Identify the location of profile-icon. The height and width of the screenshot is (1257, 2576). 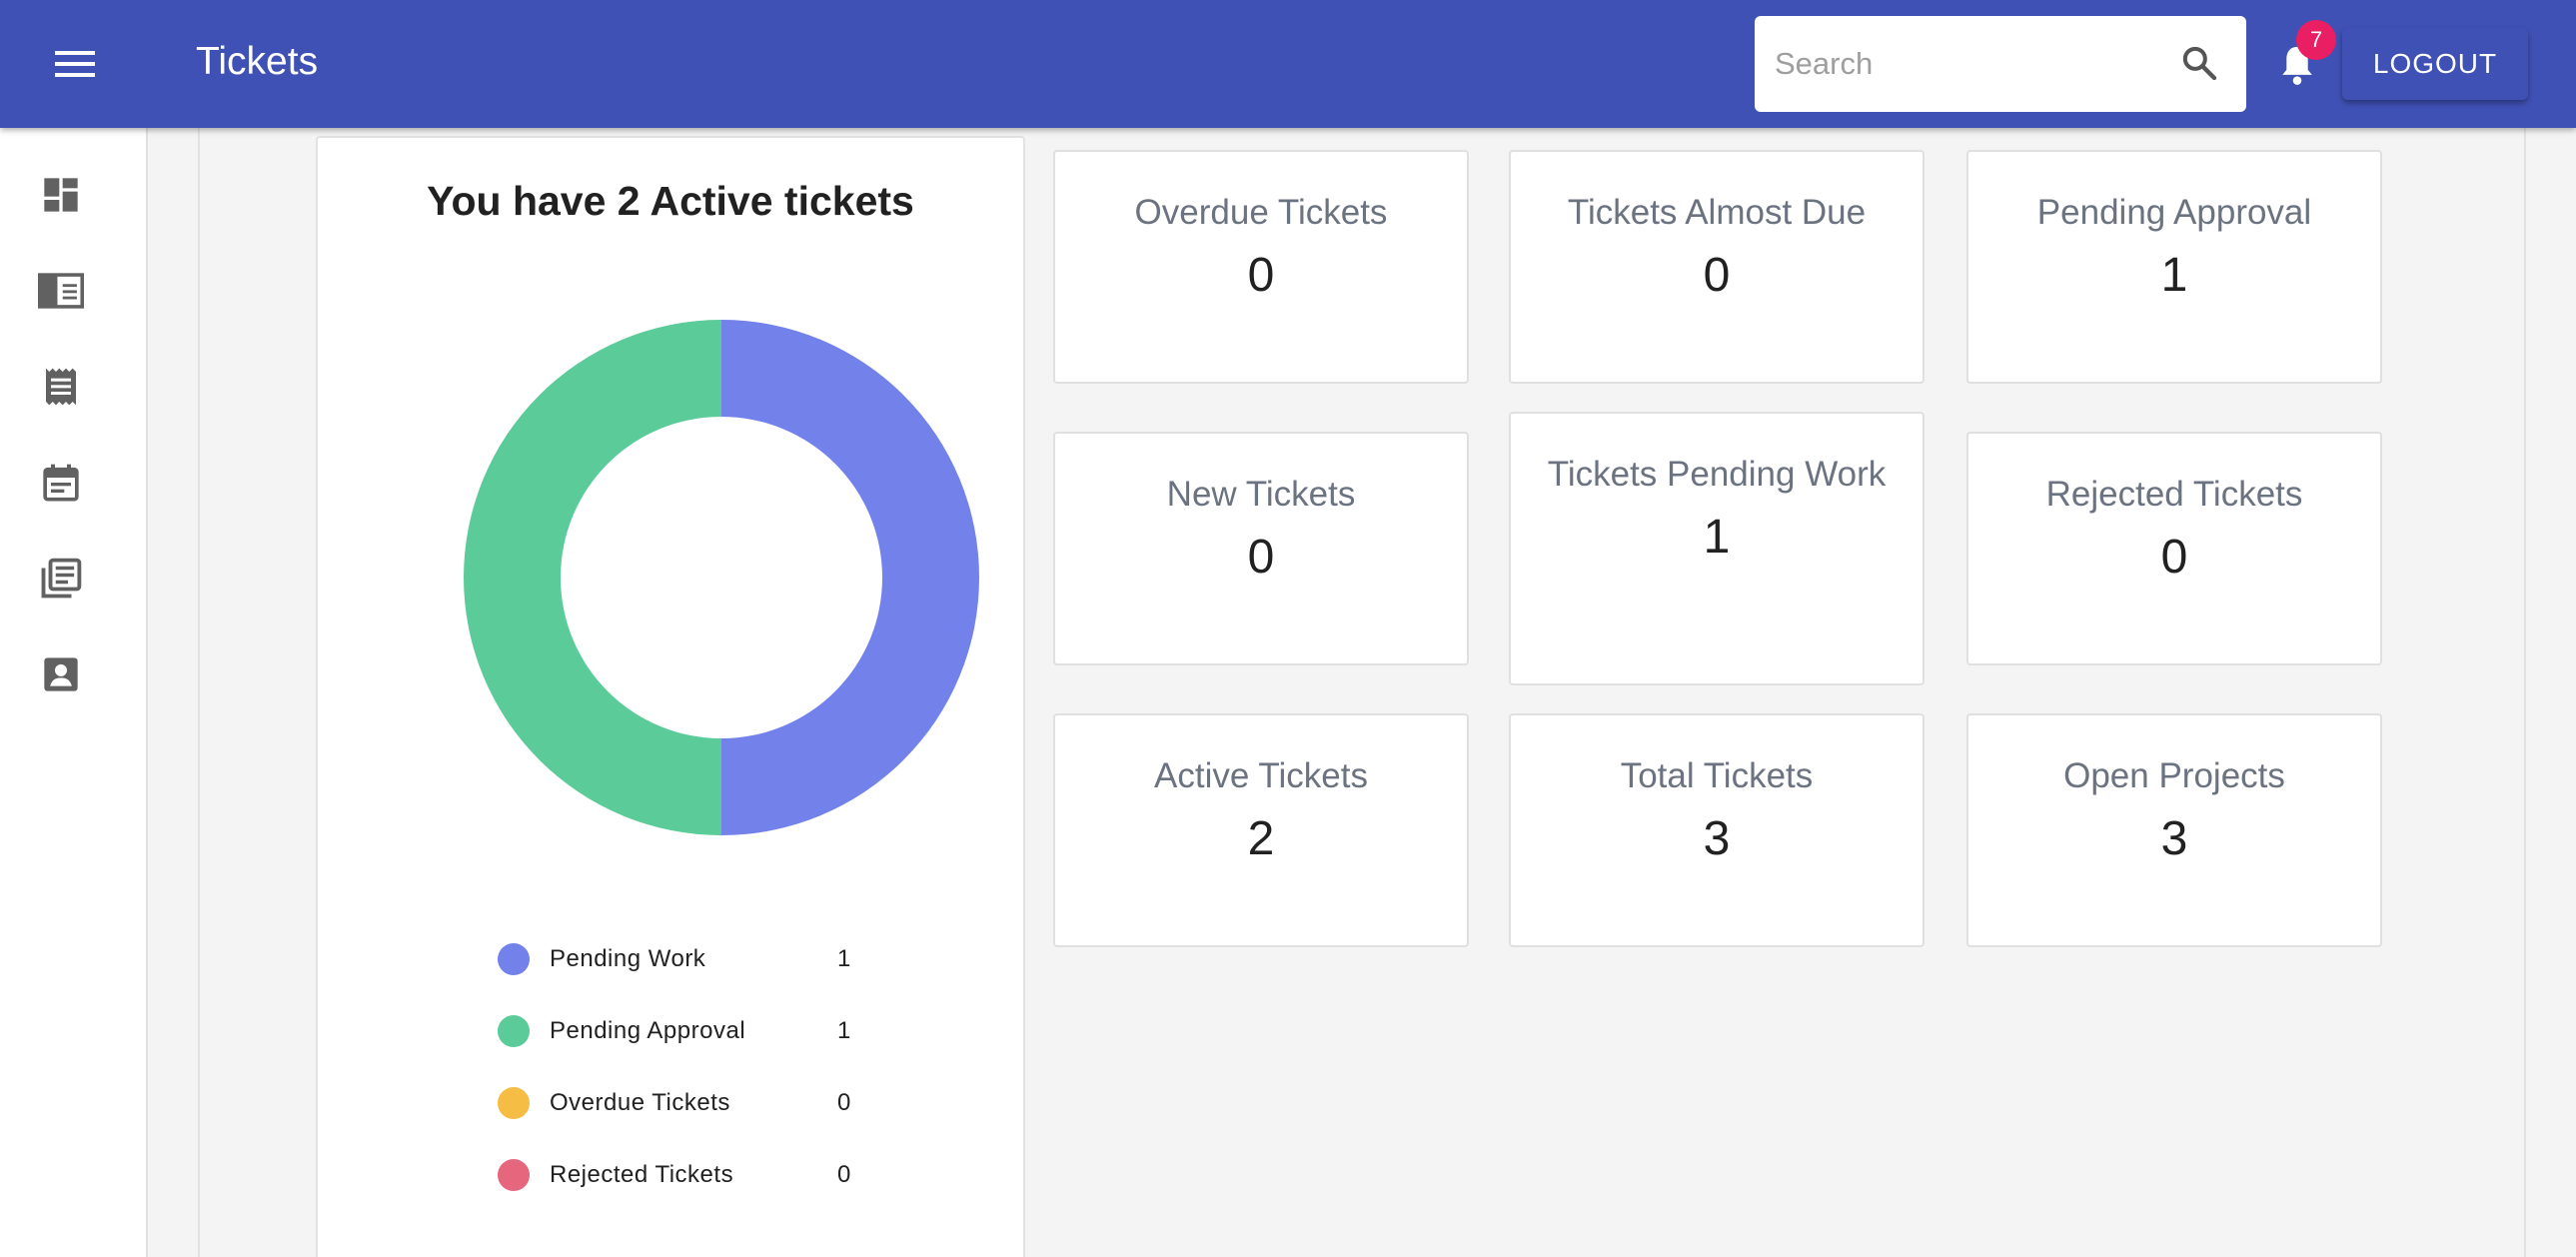
(61, 674).